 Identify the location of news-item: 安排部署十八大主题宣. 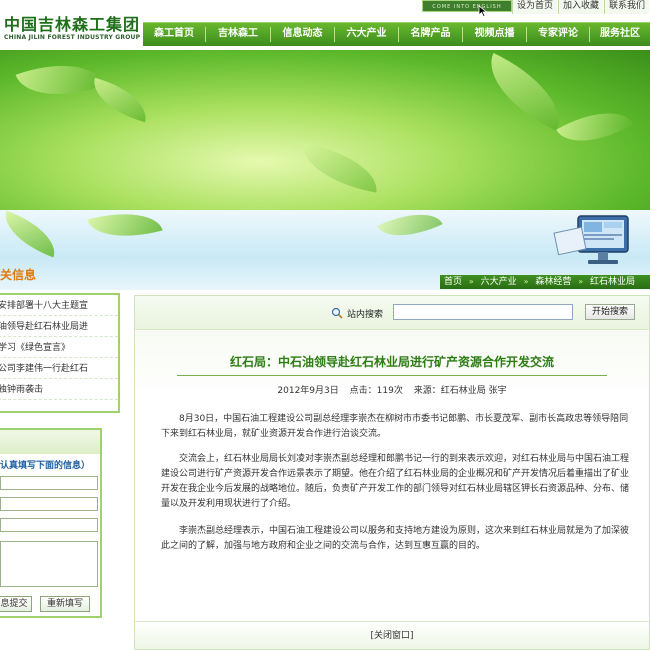
(59, 306).